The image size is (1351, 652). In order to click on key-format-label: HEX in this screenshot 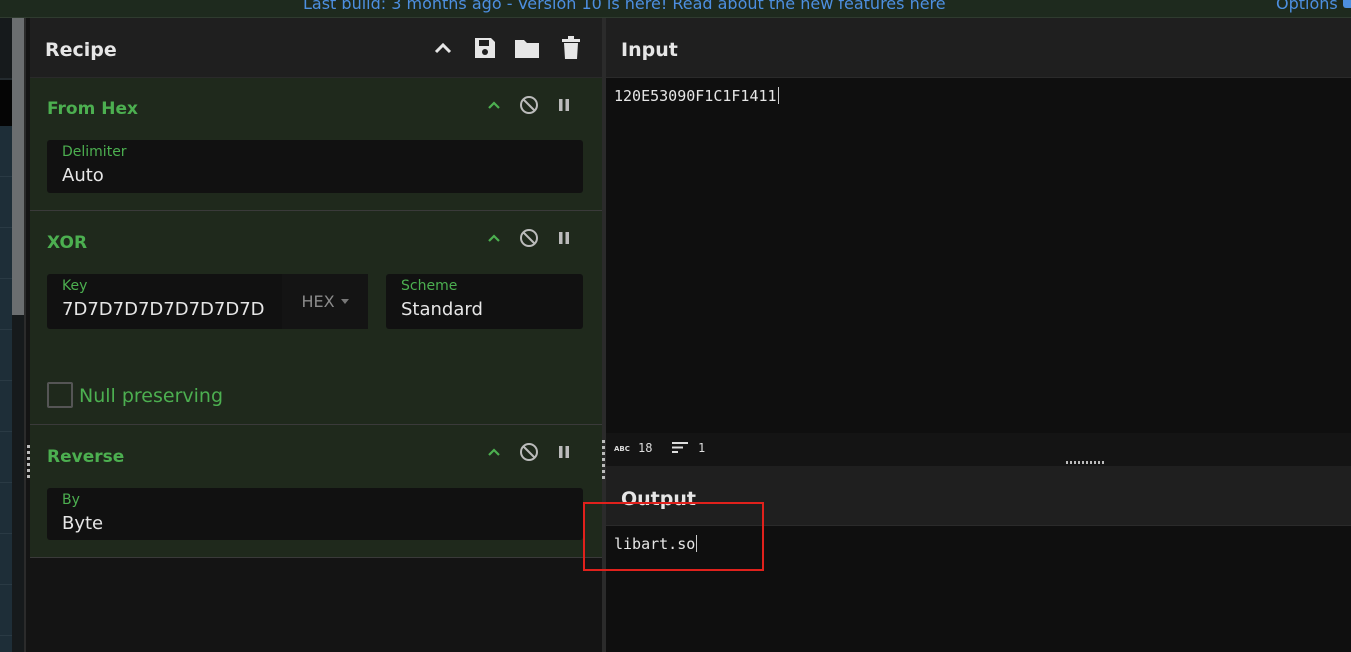, I will do `click(318, 301)`.